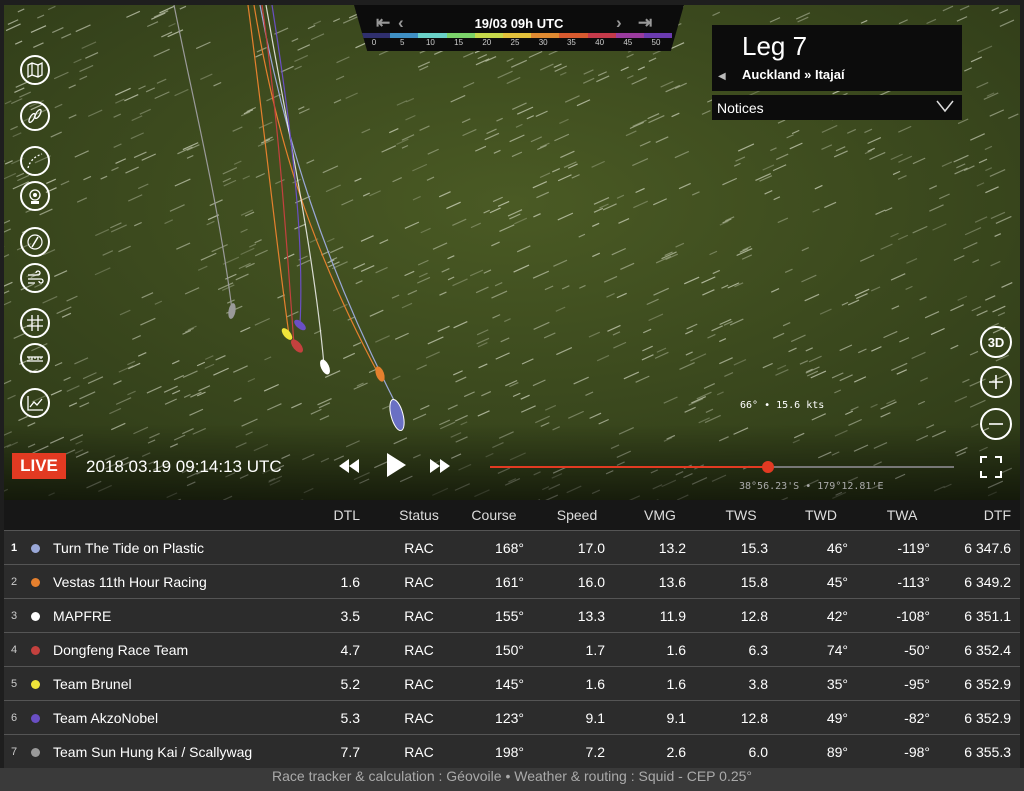 This screenshot has height=791, width=1024. What do you see at coordinates (821, 515) in the screenshot?
I see `column-header-twd: TWD` at bounding box center [821, 515].